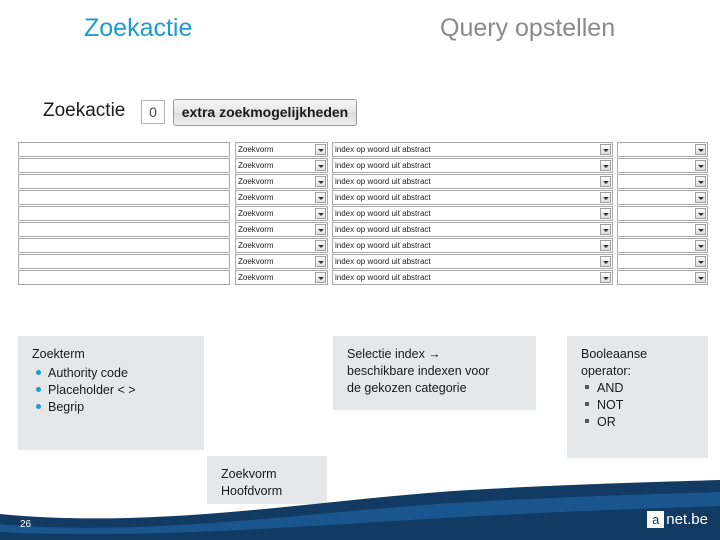  What do you see at coordinates (418, 371) in the screenshot?
I see `annotation-selectie-line2: beschikbare indexen voor` at bounding box center [418, 371].